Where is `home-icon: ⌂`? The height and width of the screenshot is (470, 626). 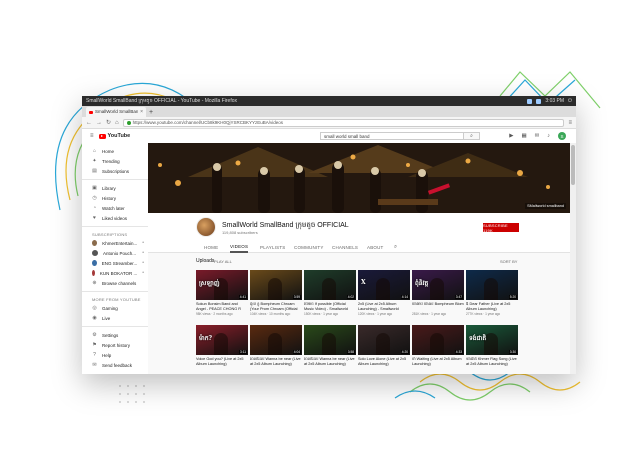 home-icon: ⌂ is located at coordinates (117, 123).